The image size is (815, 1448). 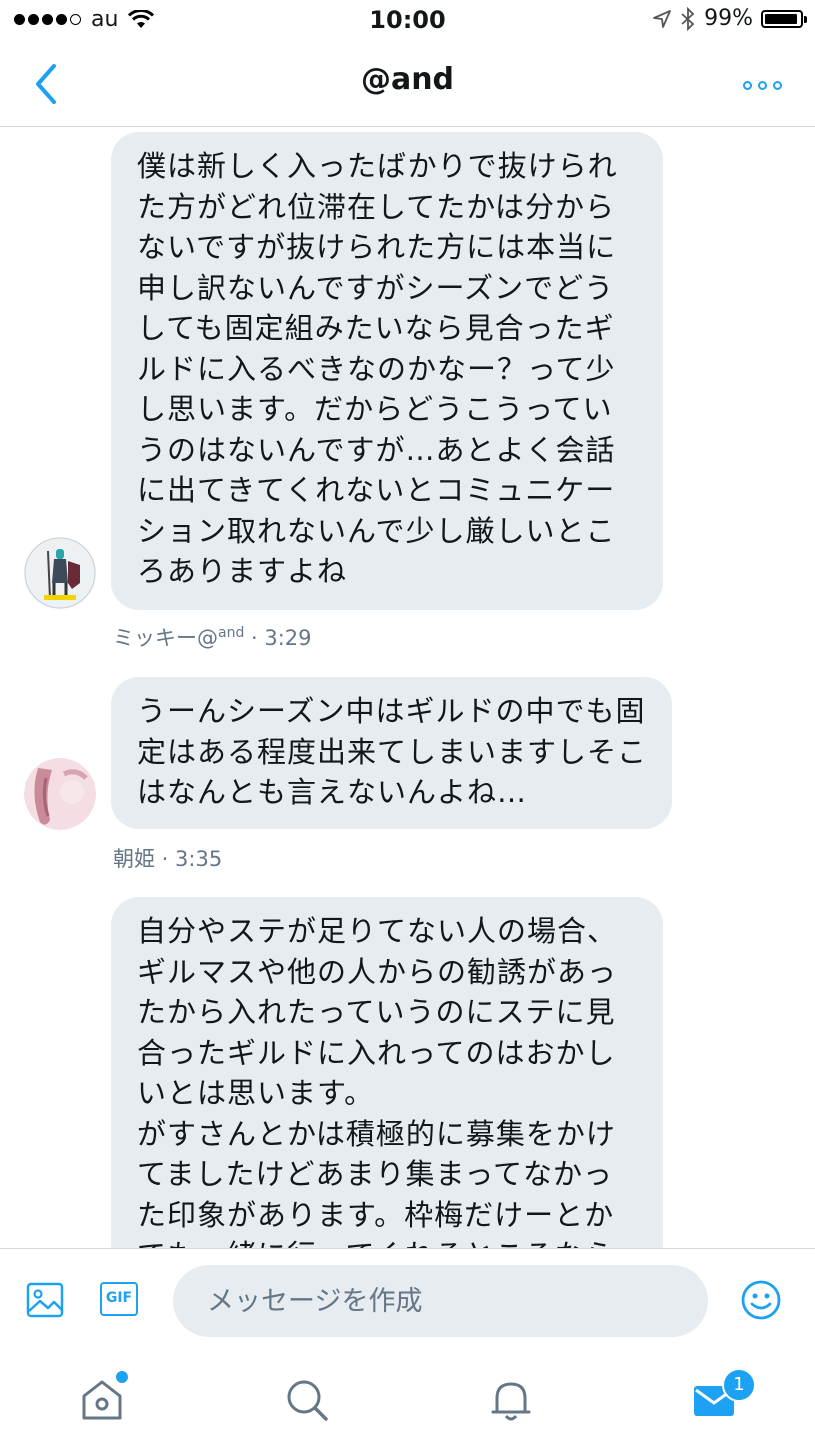 I want to click on more-options-button, so click(x=768, y=85).